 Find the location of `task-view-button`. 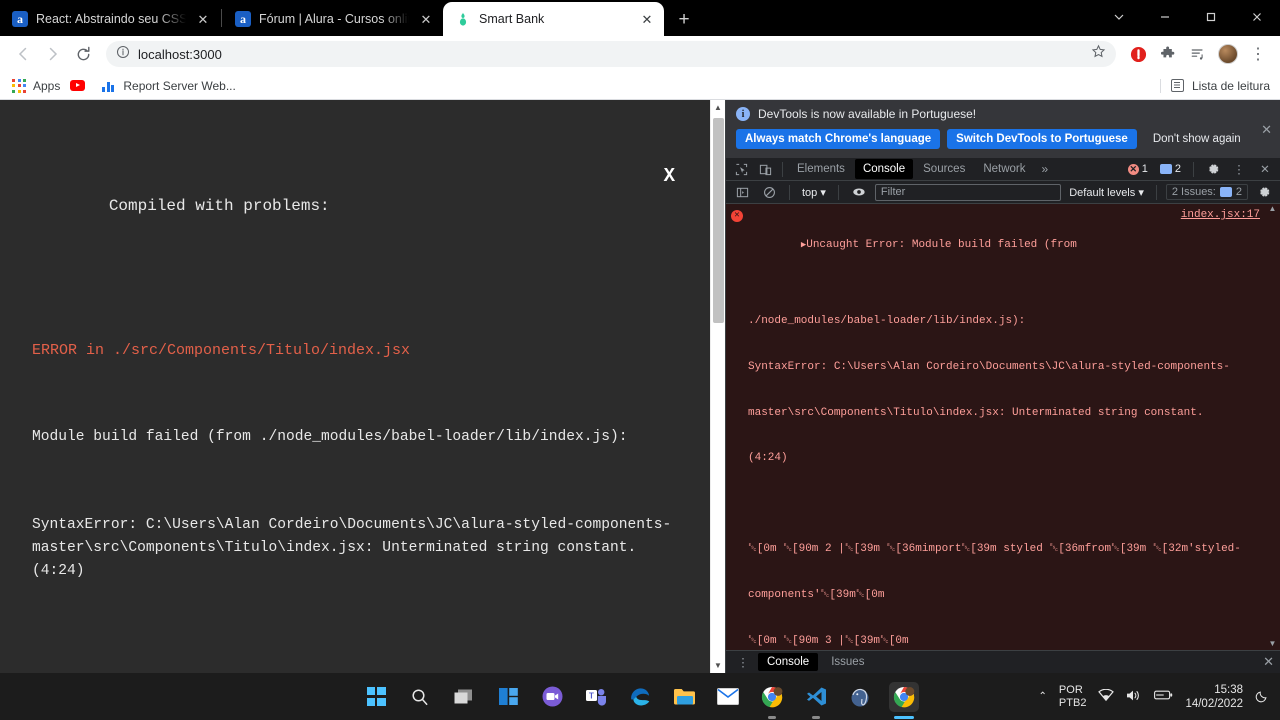

task-view-button is located at coordinates (464, 697).